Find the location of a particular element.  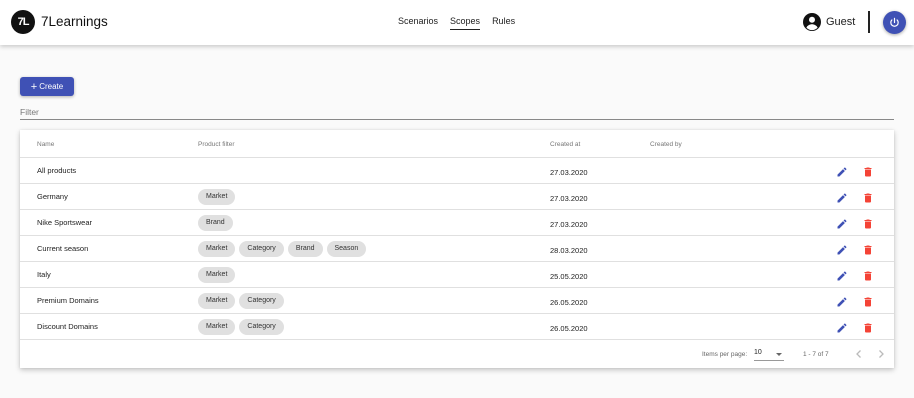

table-row: Discount Domains Market Category 26.05.2020 is located at coordinates (457, 327).